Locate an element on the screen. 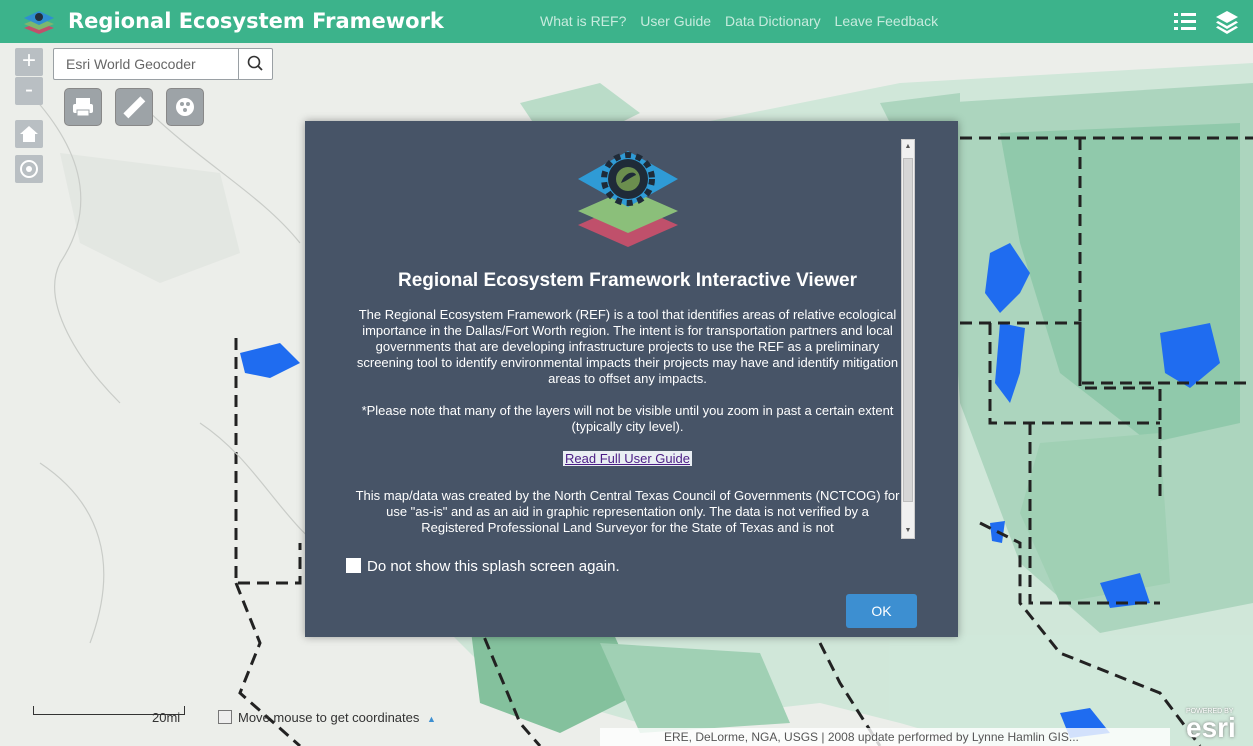 Image resolution: width=1253 pixels, height=746 pixels. locate-button is located at coordinates (29, 169).